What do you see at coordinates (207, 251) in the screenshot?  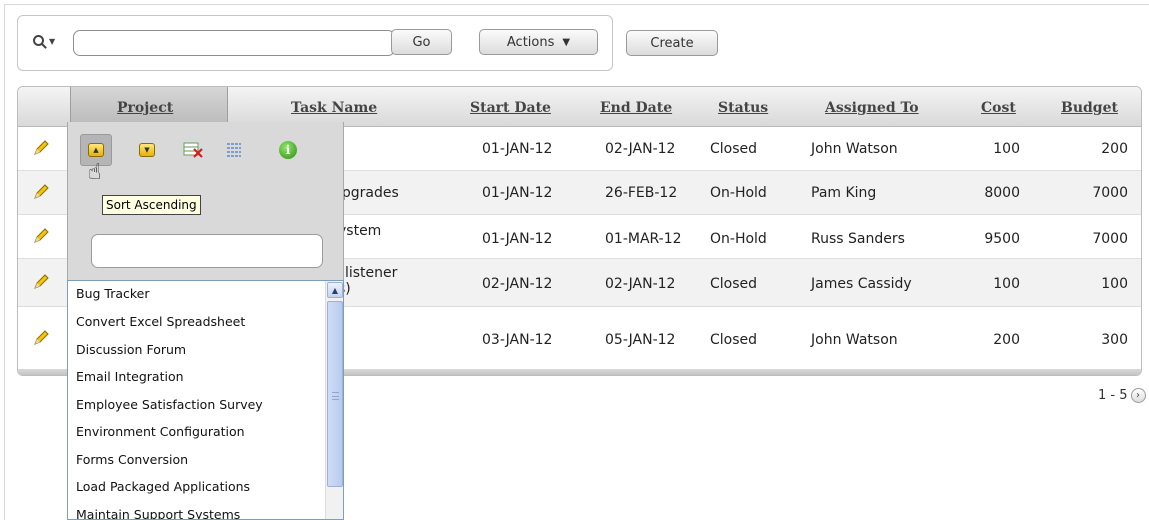 I see `column-filter-input` at bounding box center [207, 251].